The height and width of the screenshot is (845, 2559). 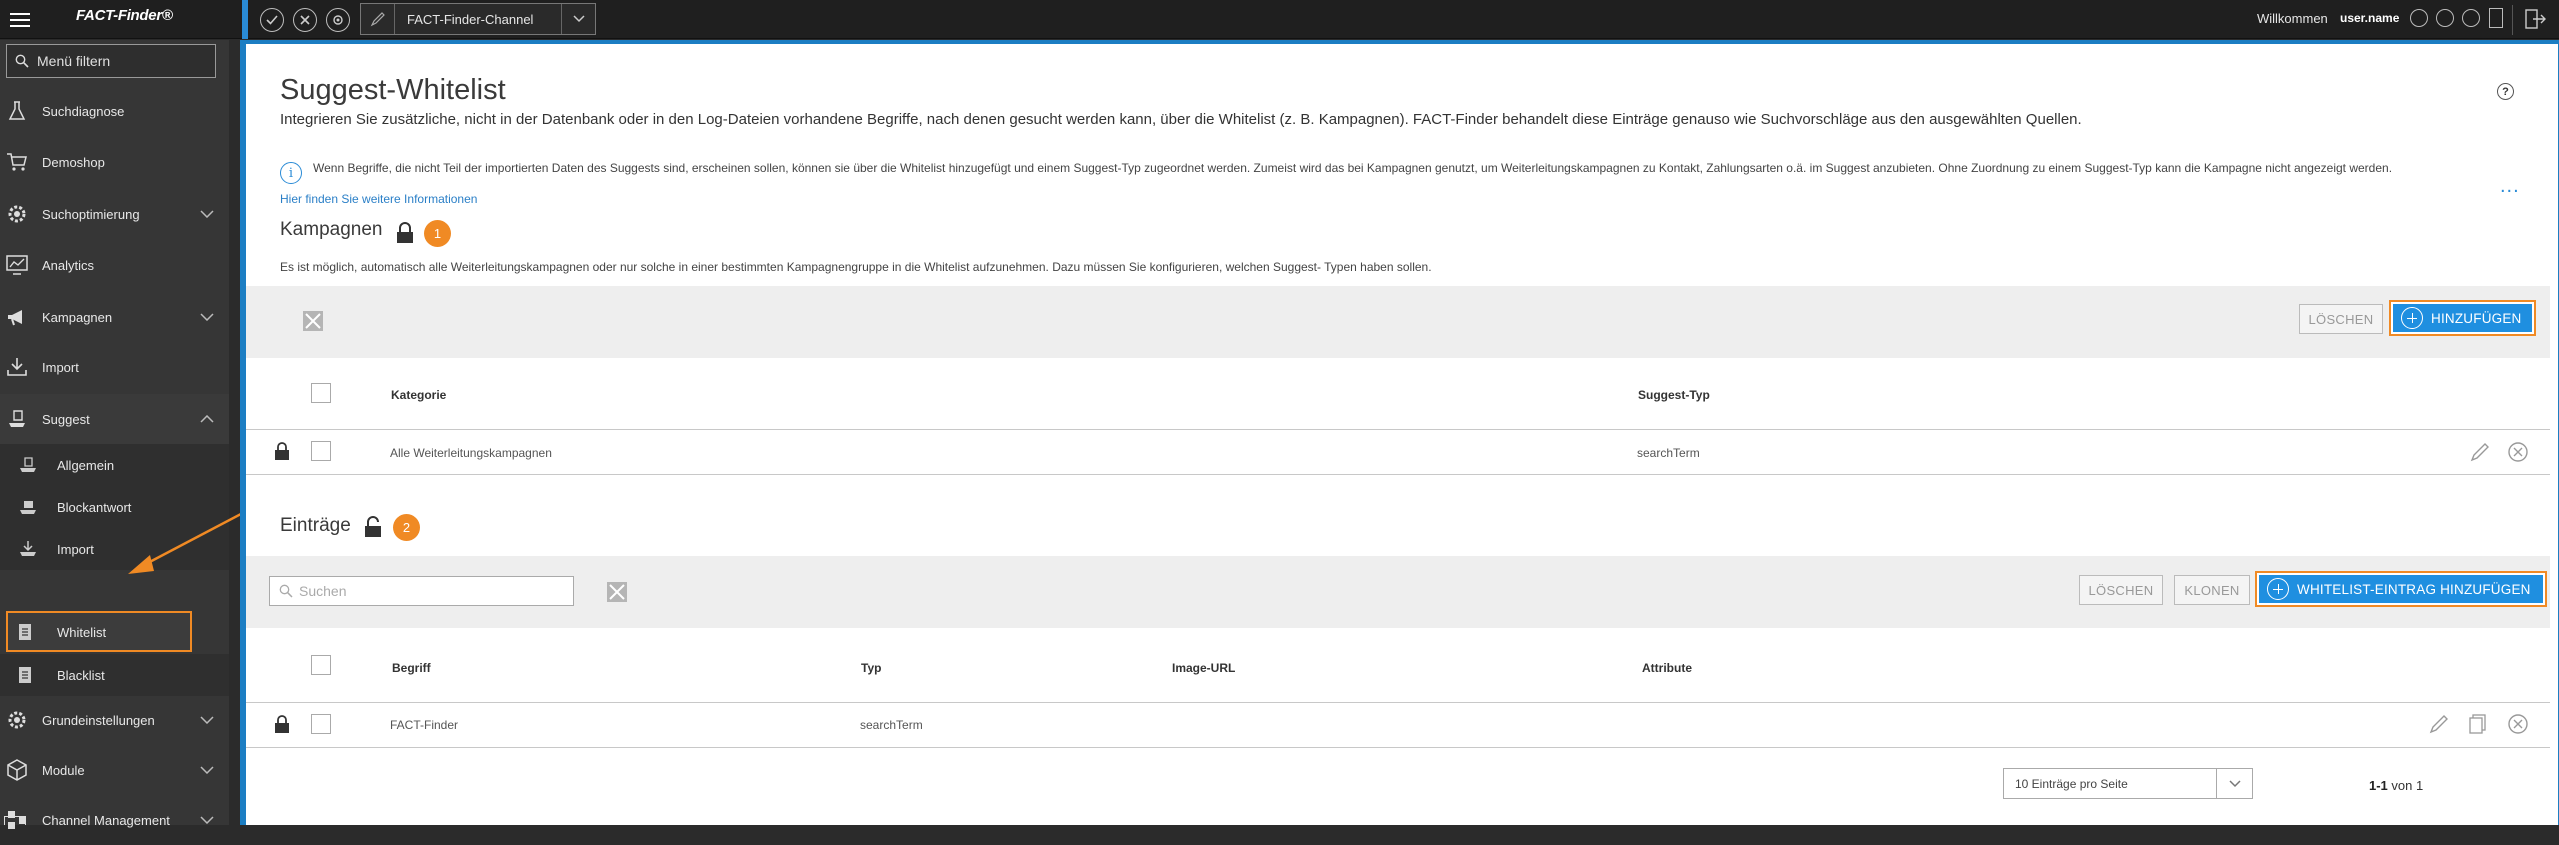 I want to click on app-logo: FACT-Finder®, so click(x=124, y=15).